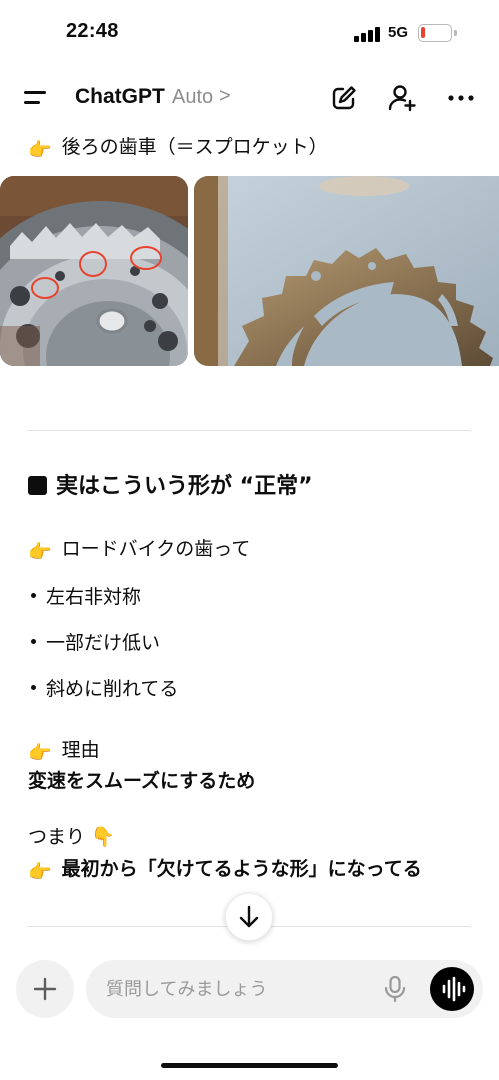 The height and width of the screenshot is (1080, 499). I want to click on voice-wave-icon, so click(454, 989).